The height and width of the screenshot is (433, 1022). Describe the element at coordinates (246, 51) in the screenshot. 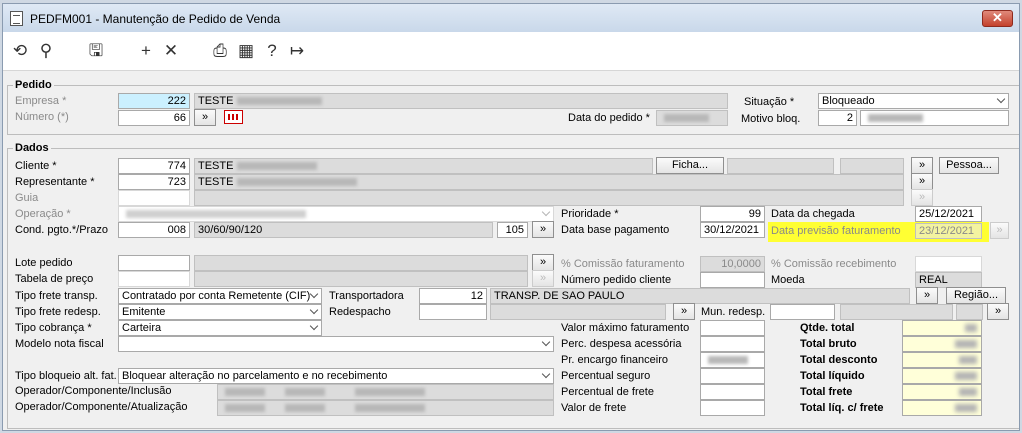

I see `calendar-icon: ▦` at that location.